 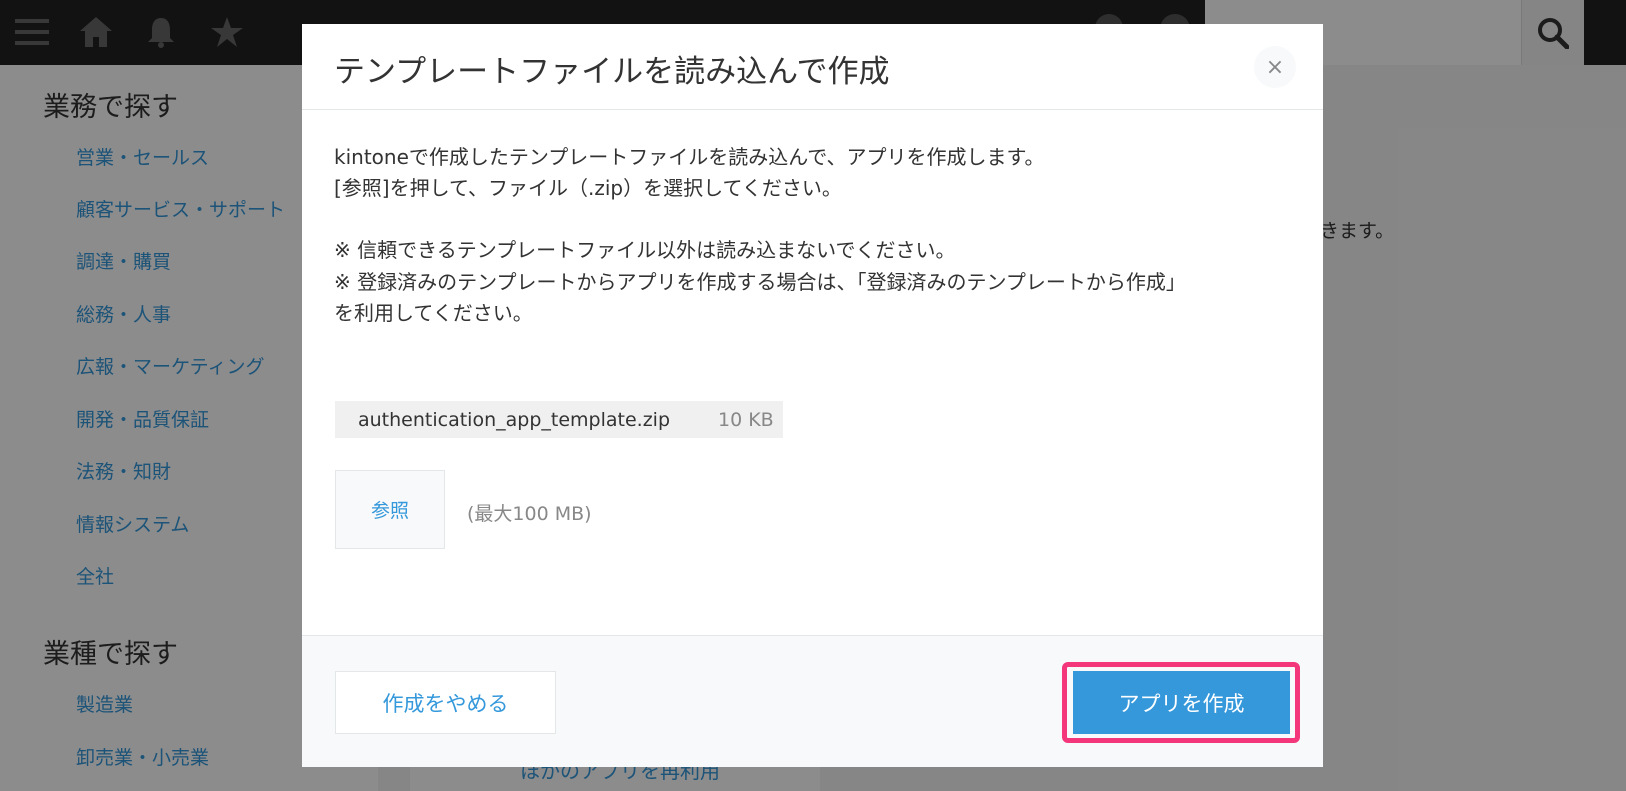 I want to click on file-name: authentication_app_template.zip, so click(x=514, y=420).